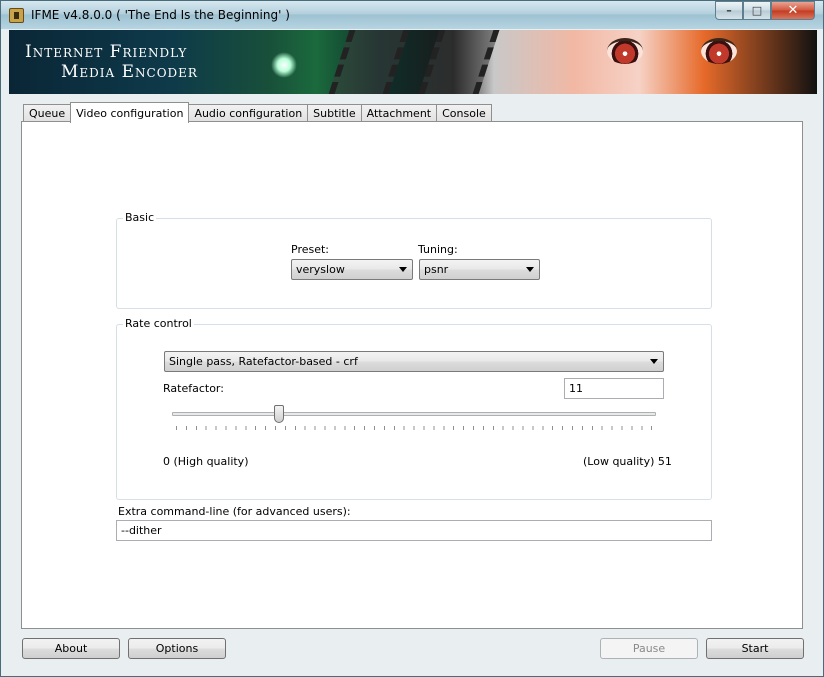  Describe the element at coordinates (399, 113) in the screenshot. I see `tab-attachment: Attachment` at that location.